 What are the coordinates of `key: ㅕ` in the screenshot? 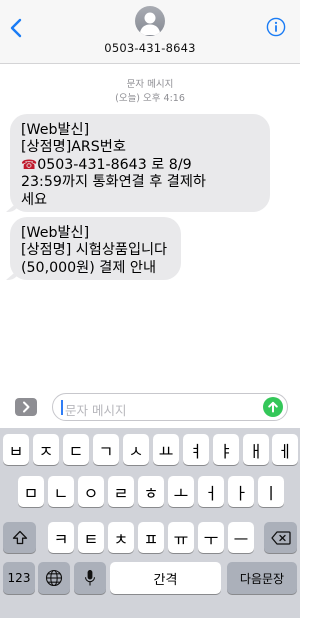 It's located at (196, 449).